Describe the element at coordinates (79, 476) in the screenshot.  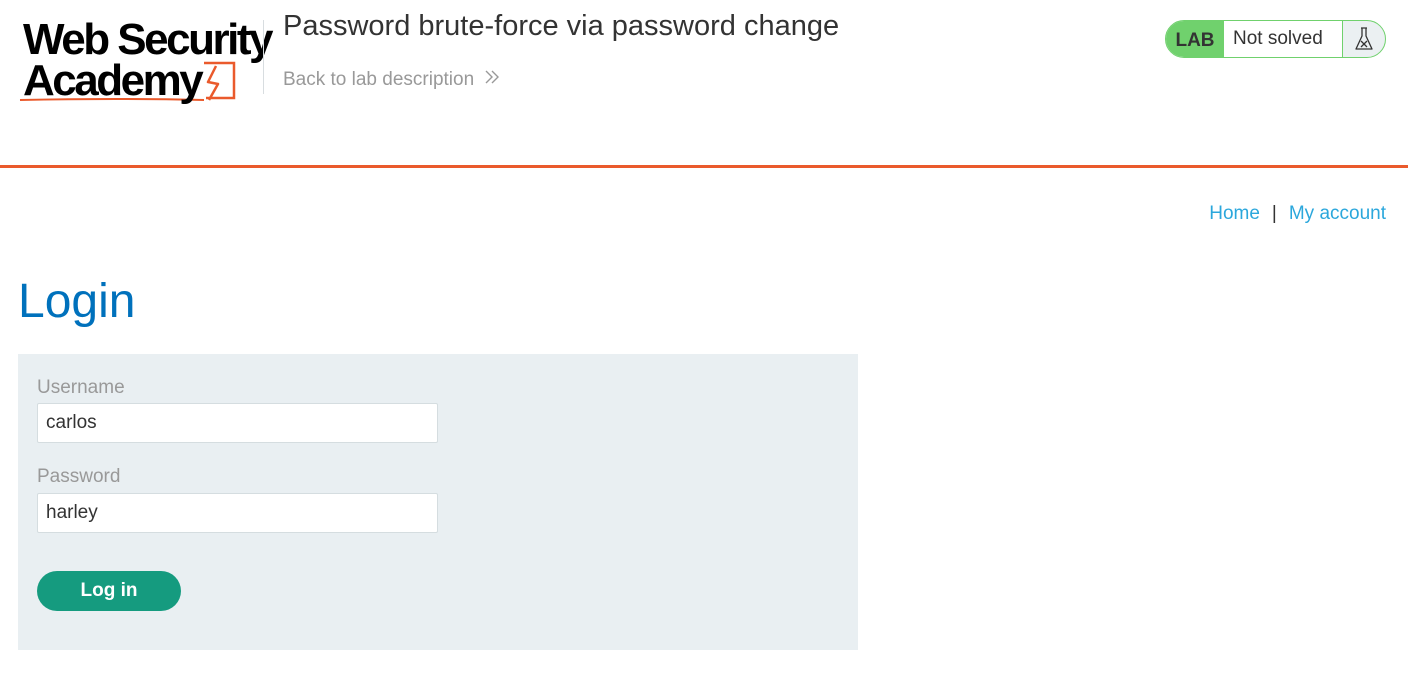
I see `password-label: Password` at that location.